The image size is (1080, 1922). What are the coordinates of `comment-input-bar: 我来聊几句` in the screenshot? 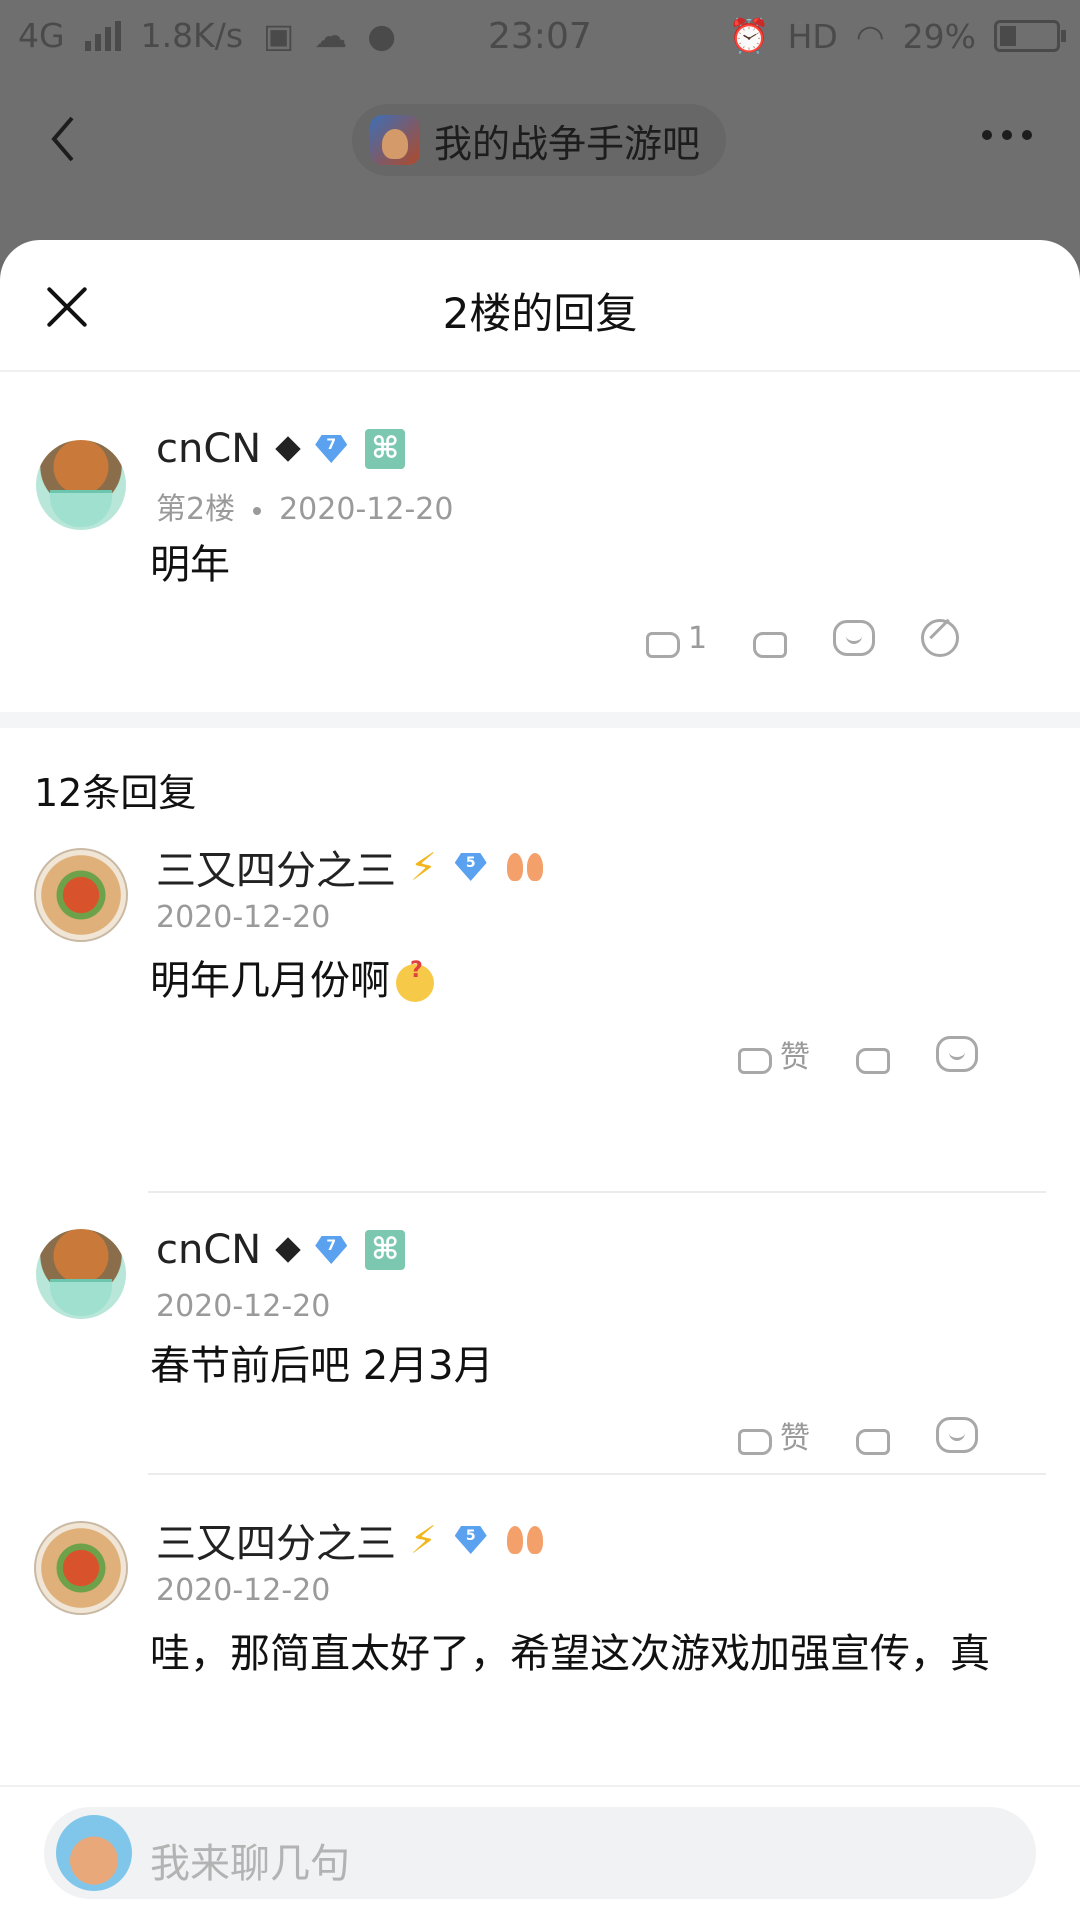 It's located at (540, 1853).